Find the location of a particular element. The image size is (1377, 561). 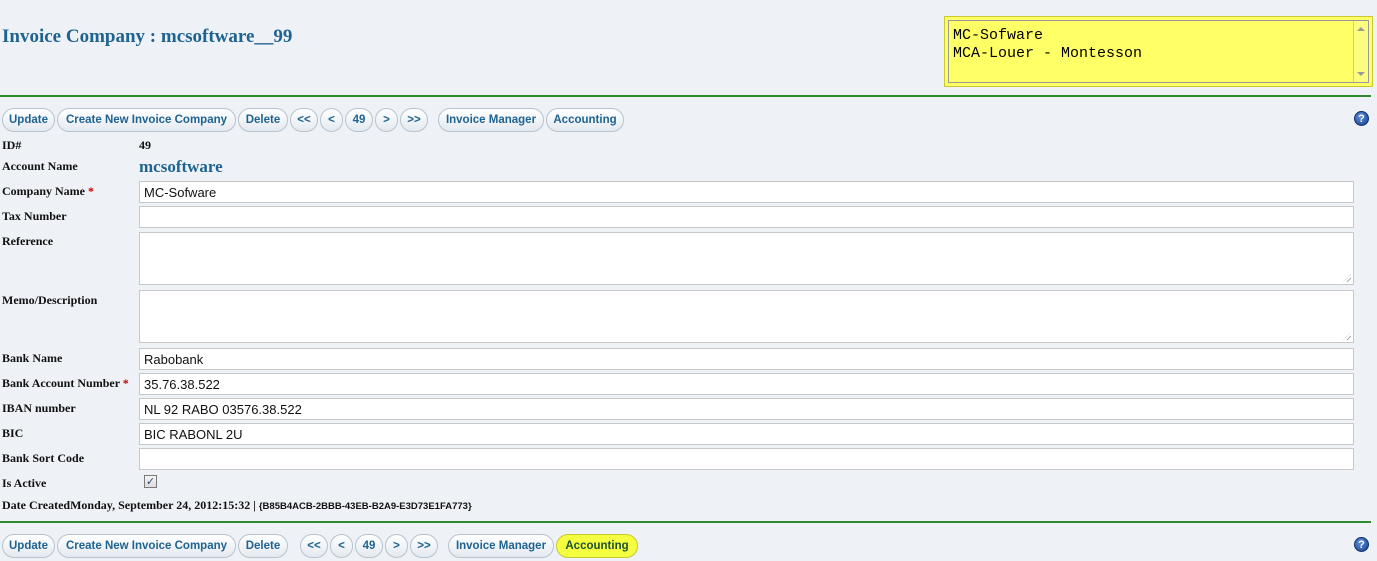

scroll-down-icon is located at coordinates (1361, 74).